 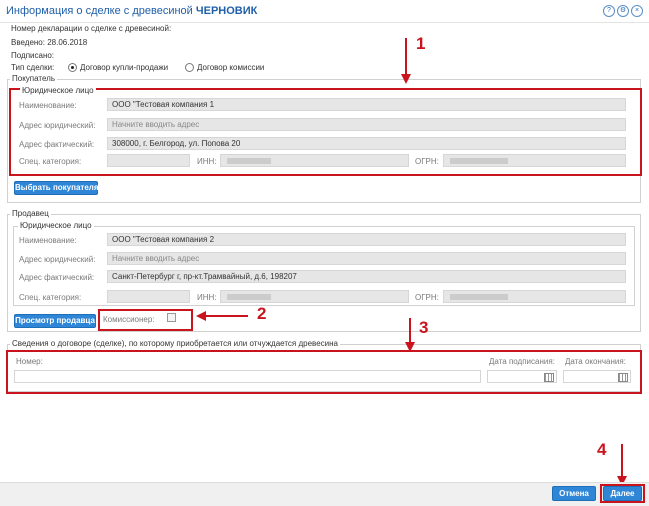 I want to click on next-button: Далее, so click(x=622, y=493).